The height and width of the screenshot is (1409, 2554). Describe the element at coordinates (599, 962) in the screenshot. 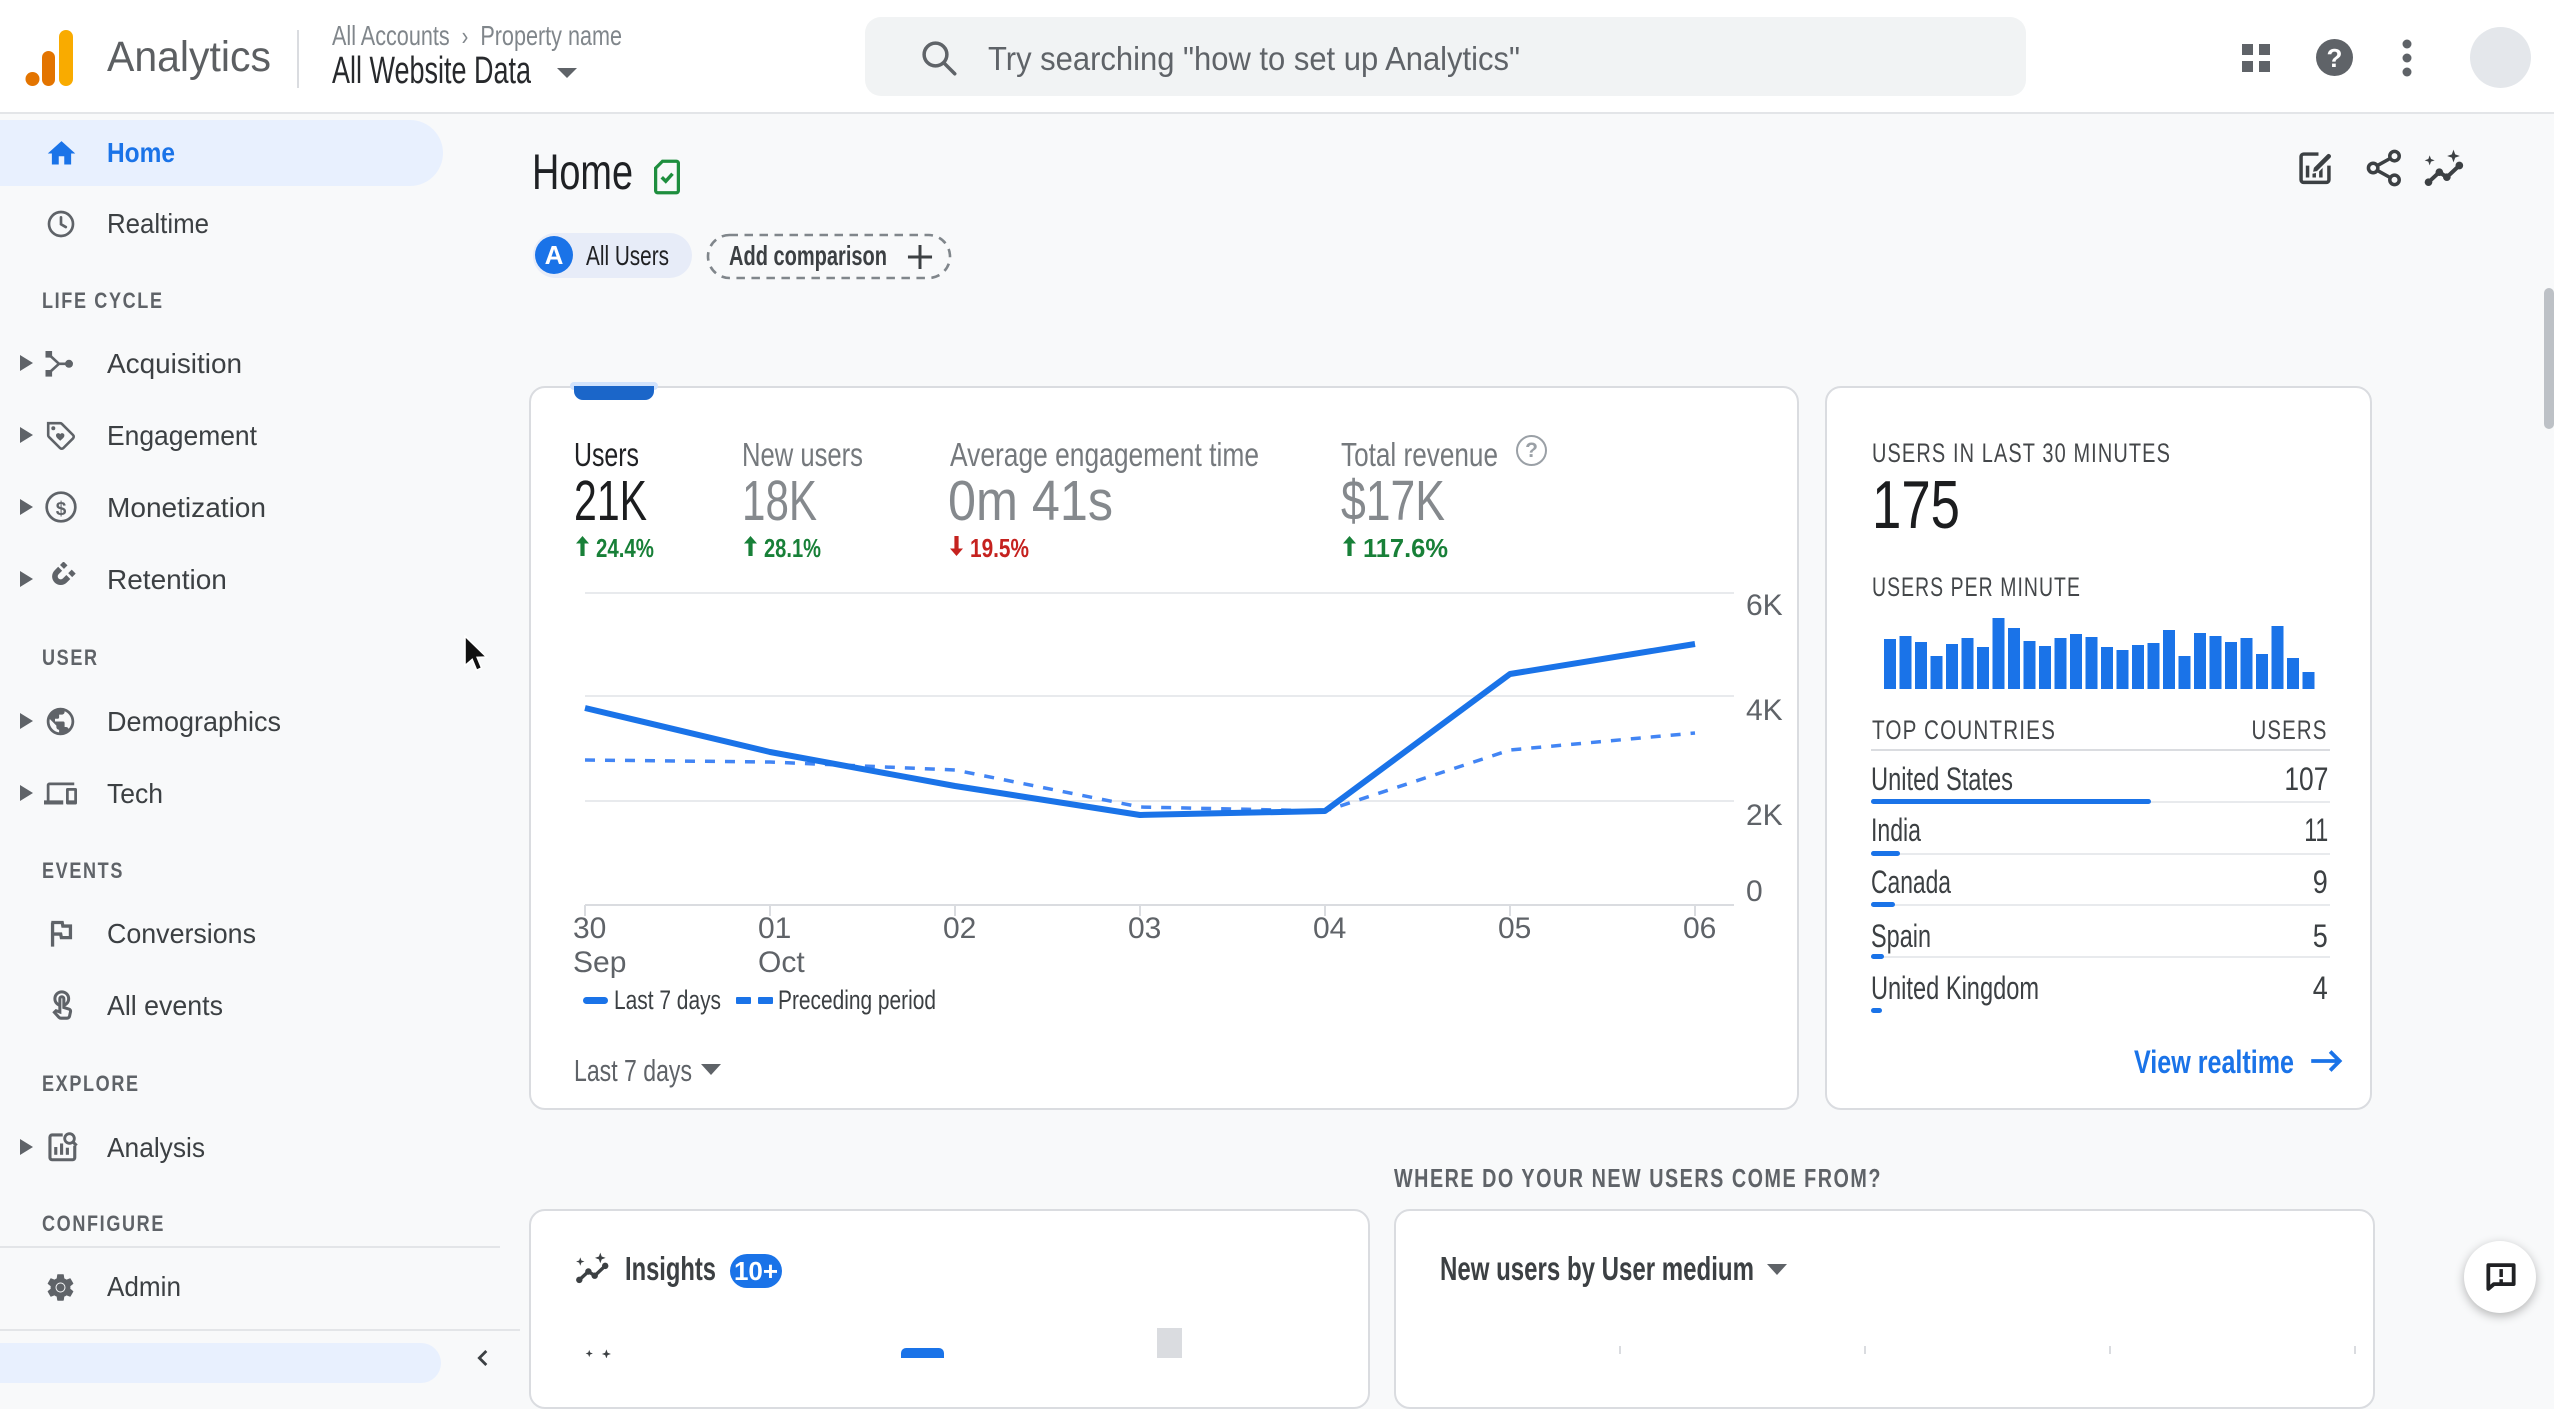

I see `svg-text: Sep` at that location.